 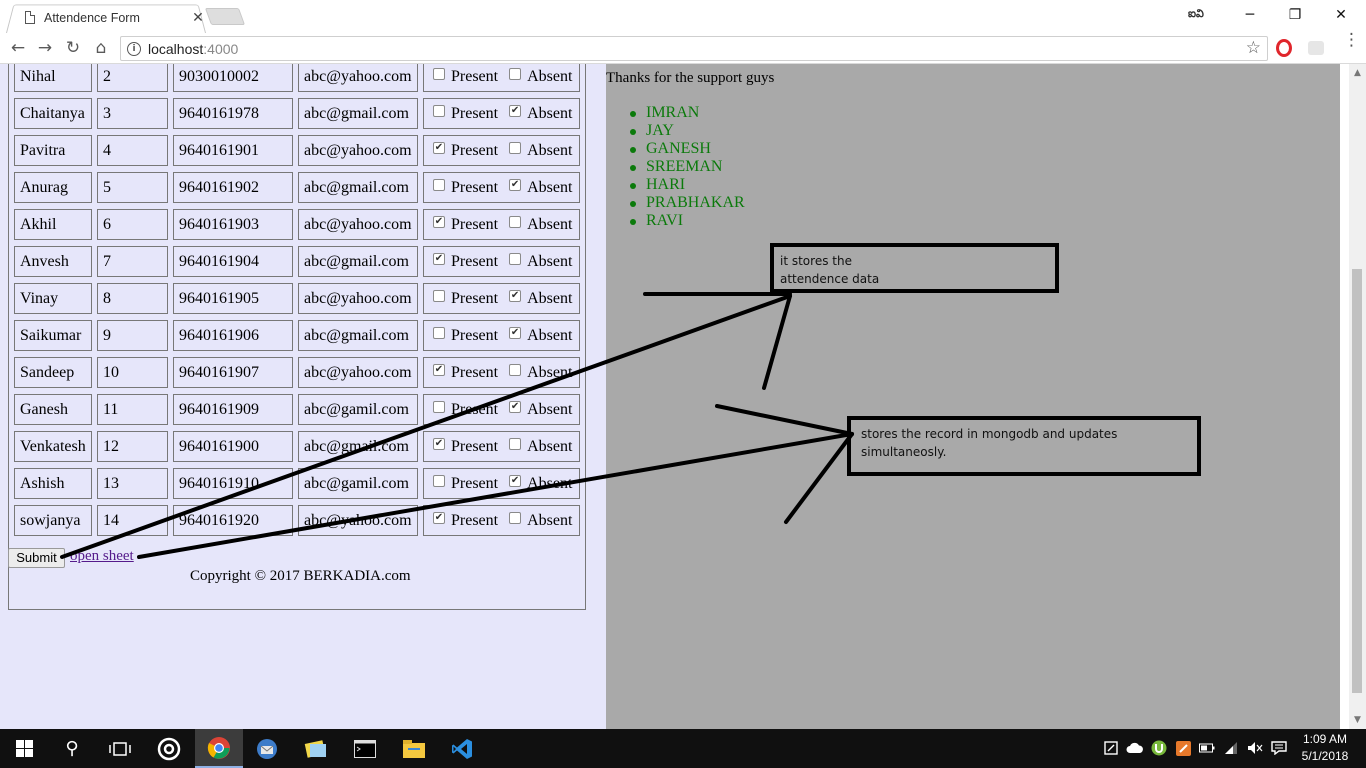 What do you see at coordinates (233, 261) in the screenshot?
I see `phone-cell: 9640161904` at bounding box center [233, 261].